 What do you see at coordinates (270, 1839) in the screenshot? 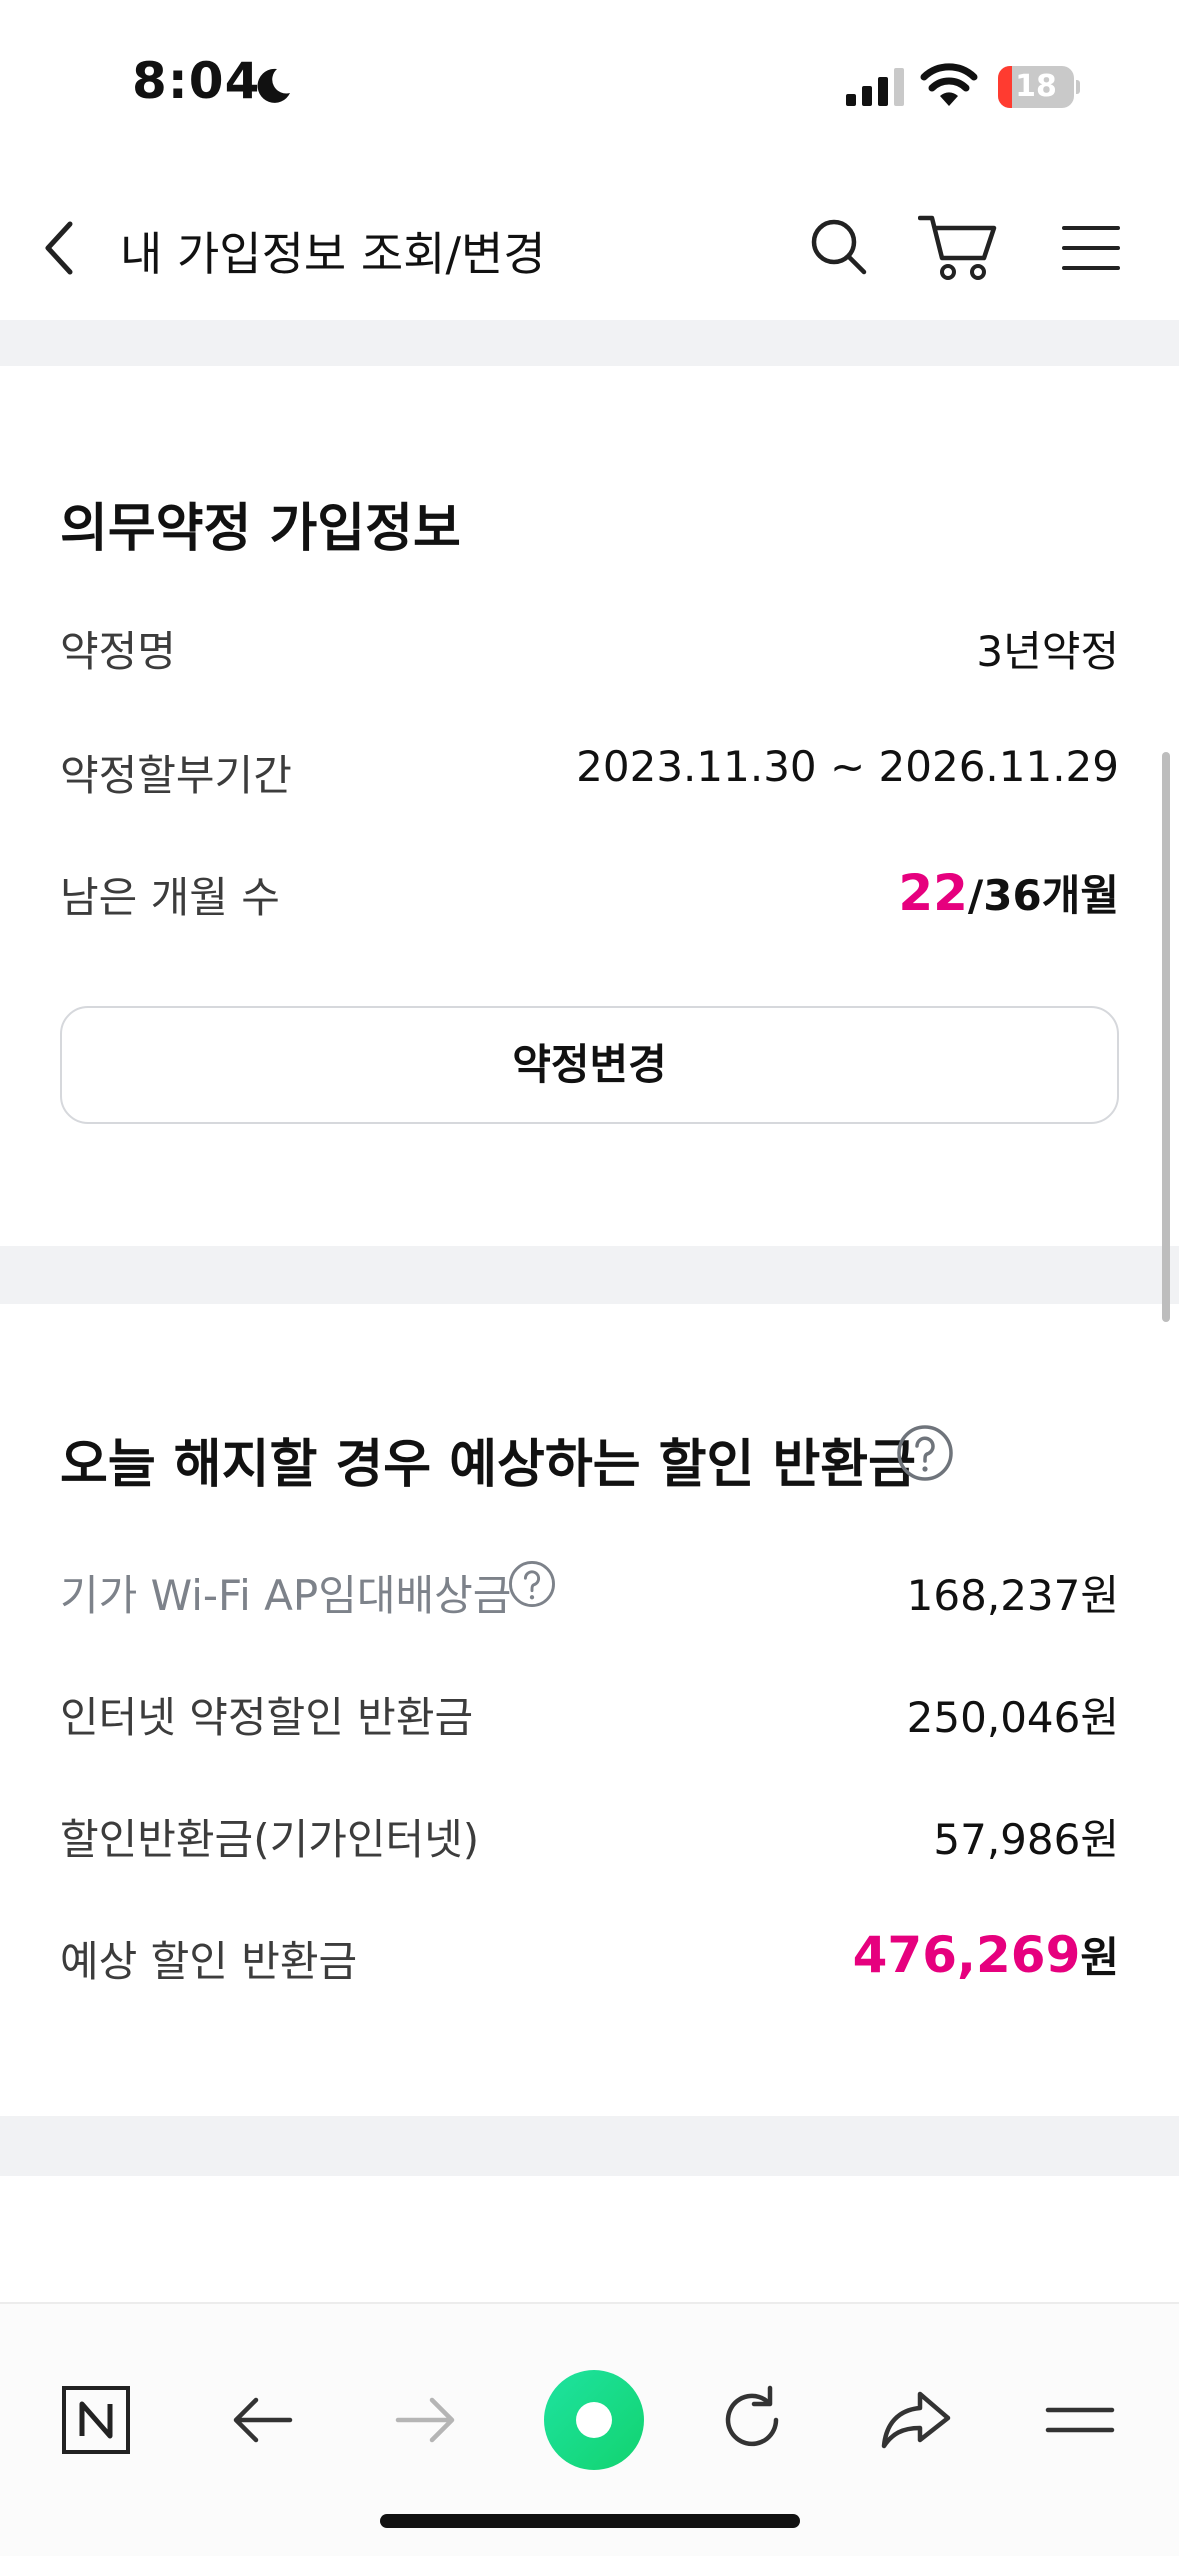
I see `giga-internet-refund-label: 할인반환금(기가인터넷)` at bounding box center [270, 1839].